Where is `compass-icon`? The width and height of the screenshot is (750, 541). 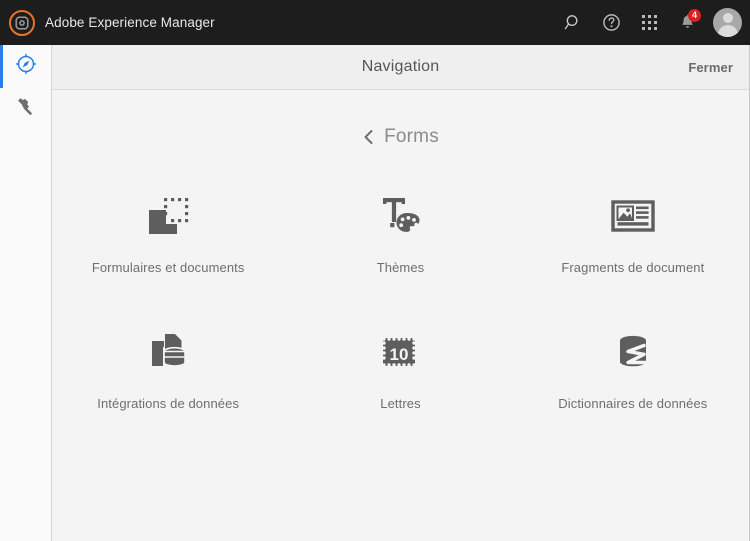
compass-icon is located at coordinates (26, 66).